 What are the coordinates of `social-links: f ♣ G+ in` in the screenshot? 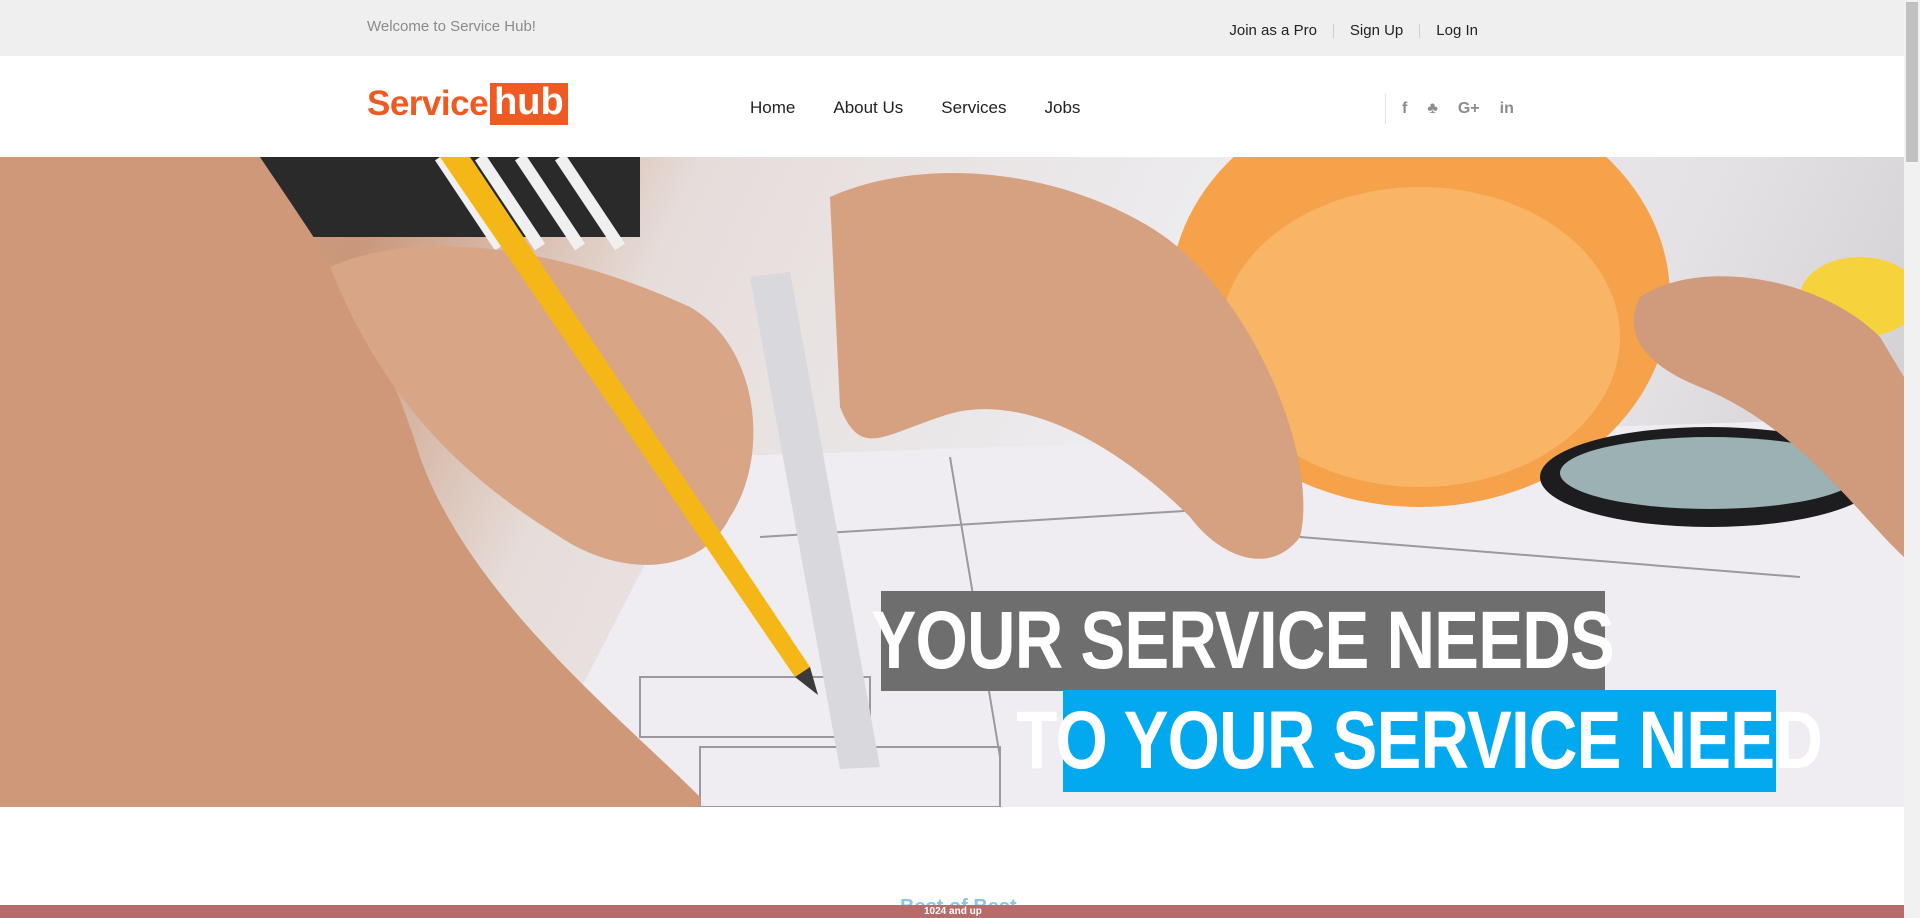 It's located at (1459, 109).